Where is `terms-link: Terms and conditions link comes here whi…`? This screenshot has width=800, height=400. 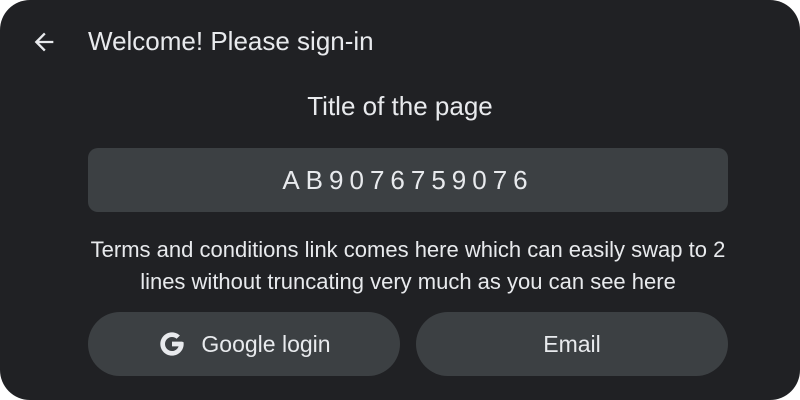 terms-link: Terms and conditions link comes here whi… is located at coordinates (408, 266).